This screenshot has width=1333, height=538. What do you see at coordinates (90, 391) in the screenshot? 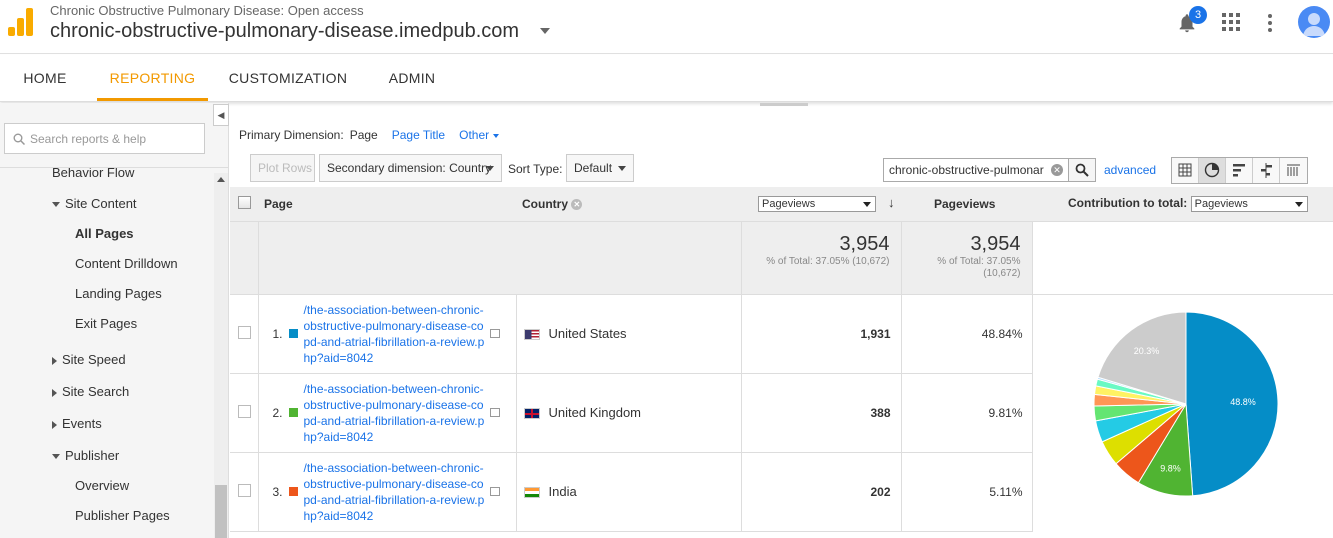
I see `sidebar-item-site-search: Site Search` at bounding box center [90, 391].